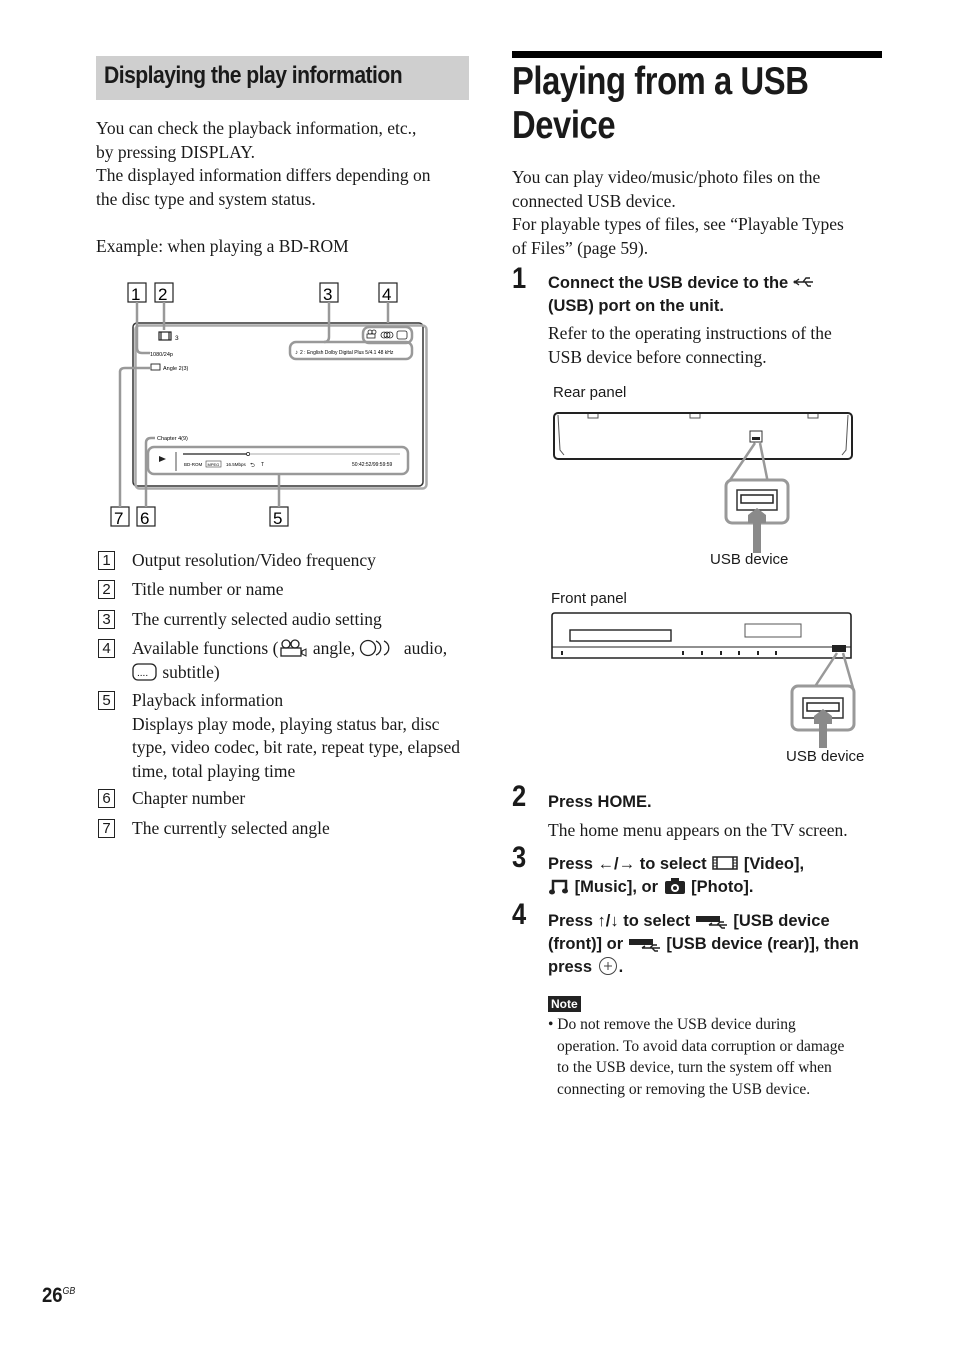 This screenshot has width=954, height=1352. What do you see at coordinates (558, 887) in the screenshot?
I see `music-icon` at bounding box center [558, 887].